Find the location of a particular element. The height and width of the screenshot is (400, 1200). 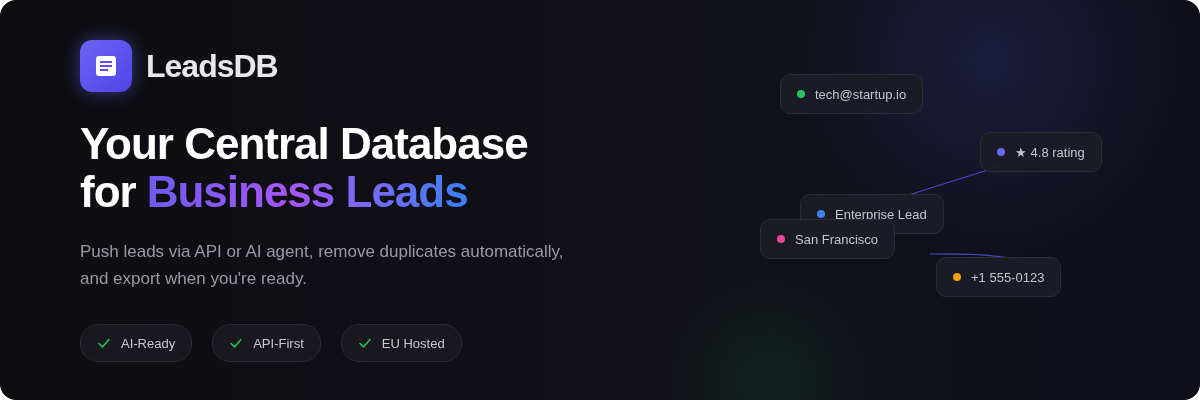

brand-name: LeadsDB is located at coordinates (212, 66).